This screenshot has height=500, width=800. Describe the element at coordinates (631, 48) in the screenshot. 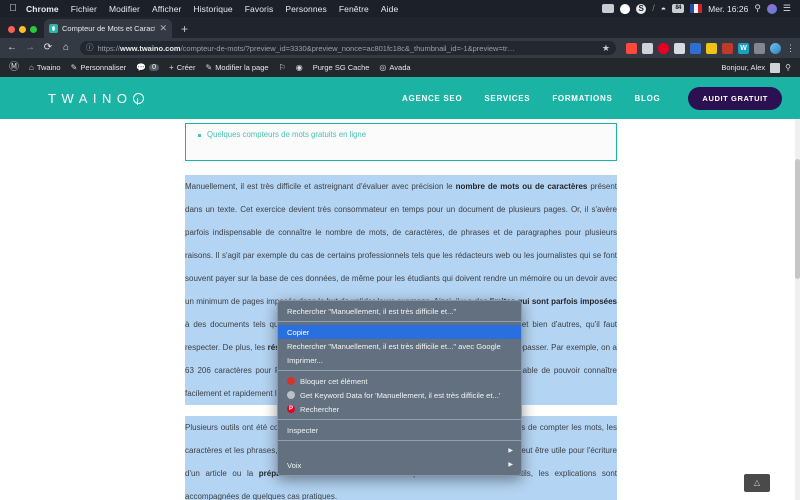

I see `ahrefs-extension-icon` at that location.